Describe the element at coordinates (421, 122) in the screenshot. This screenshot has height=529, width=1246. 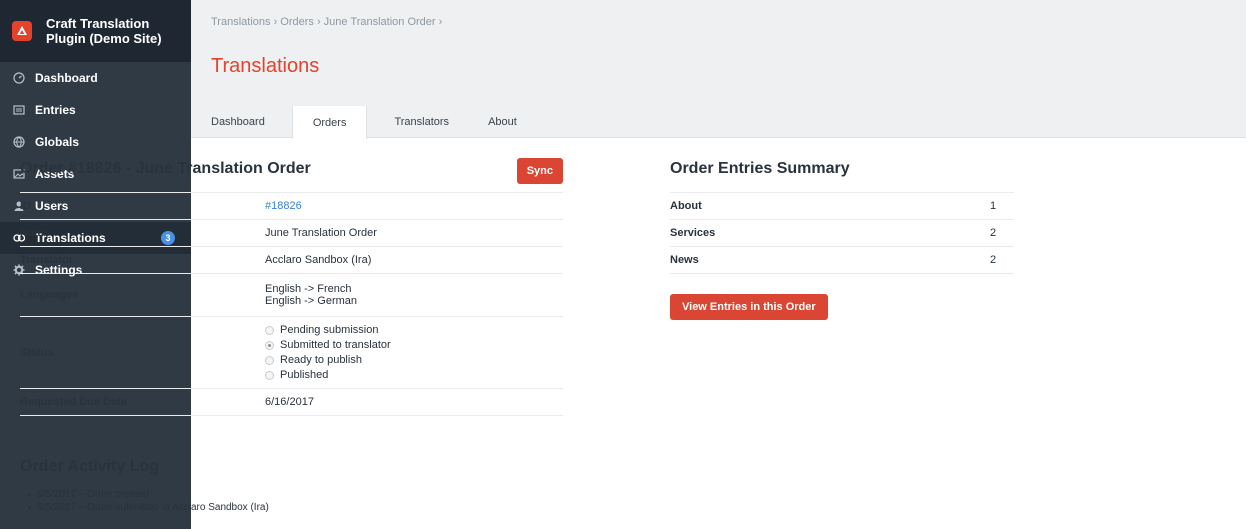
I see `tab-translators: Translators` at that location.